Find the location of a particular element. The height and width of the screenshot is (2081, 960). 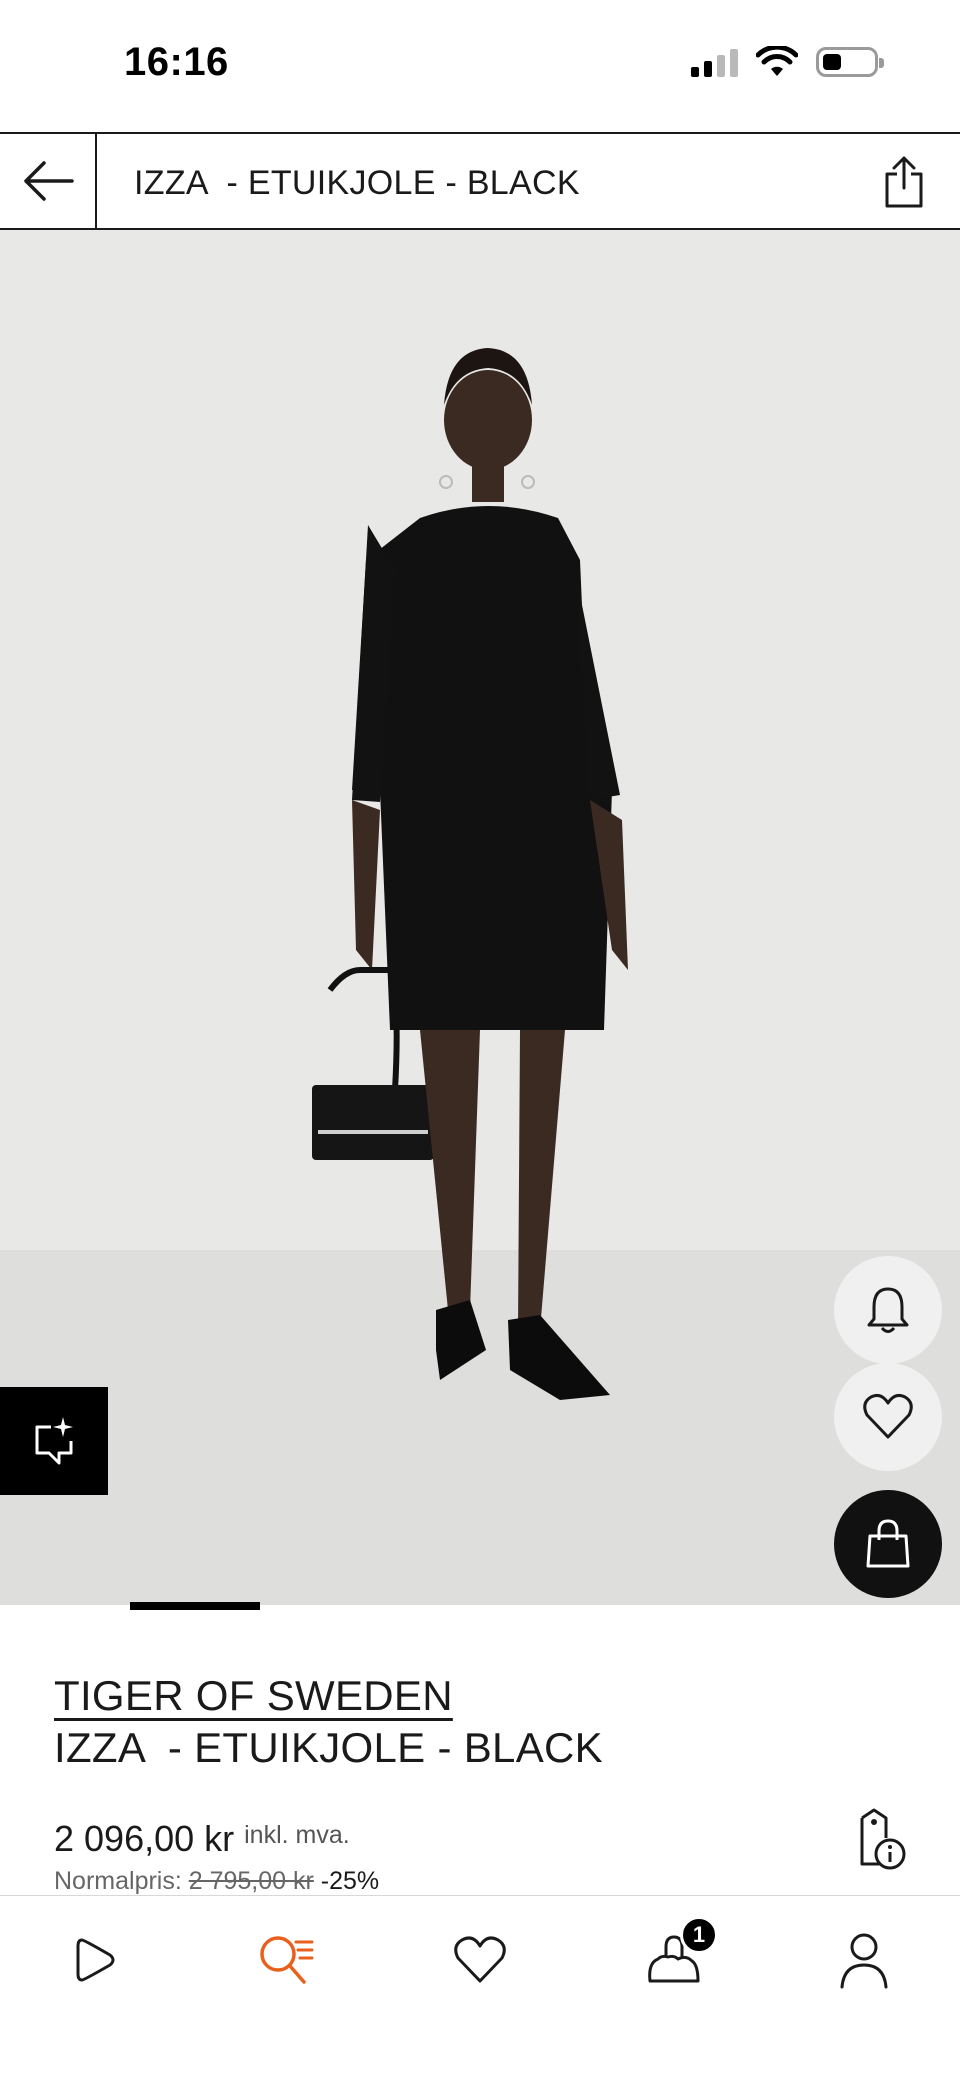

nav-search is located at coordinates (286, 1960).